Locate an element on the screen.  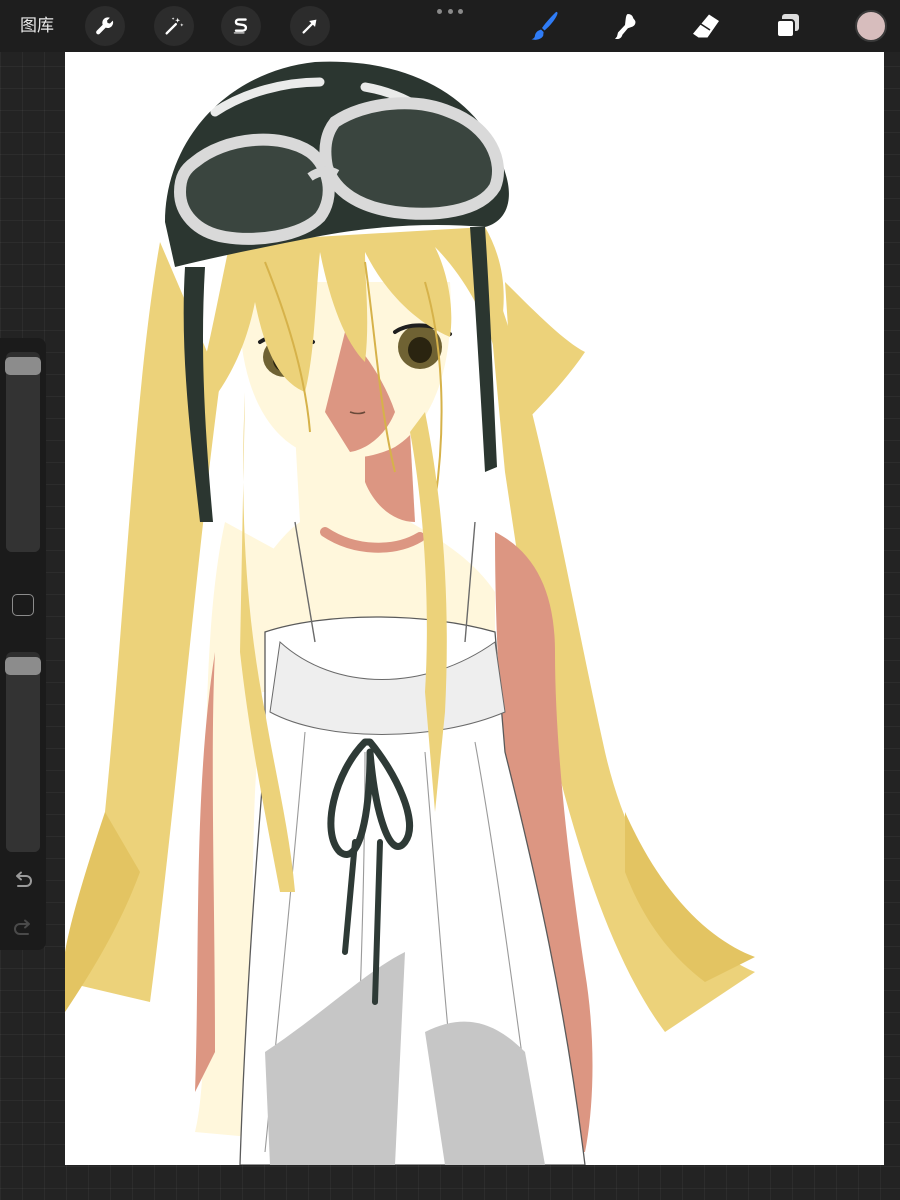
layers-icon is located at coordinates (787, 26).